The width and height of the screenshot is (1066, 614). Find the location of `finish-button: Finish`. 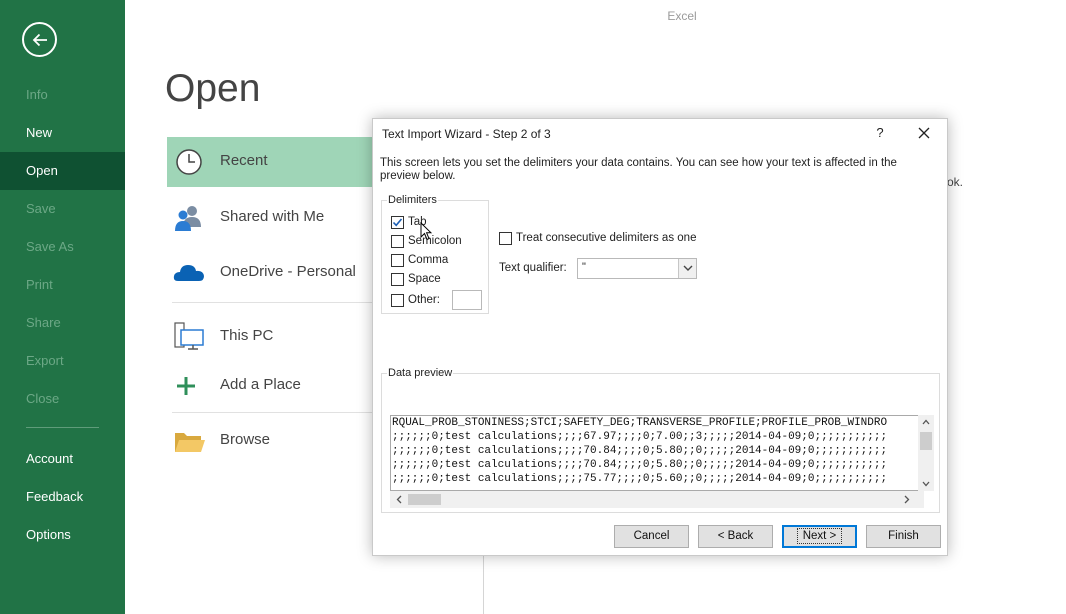

finish-button: Finish is located at coordinates (903, 536).